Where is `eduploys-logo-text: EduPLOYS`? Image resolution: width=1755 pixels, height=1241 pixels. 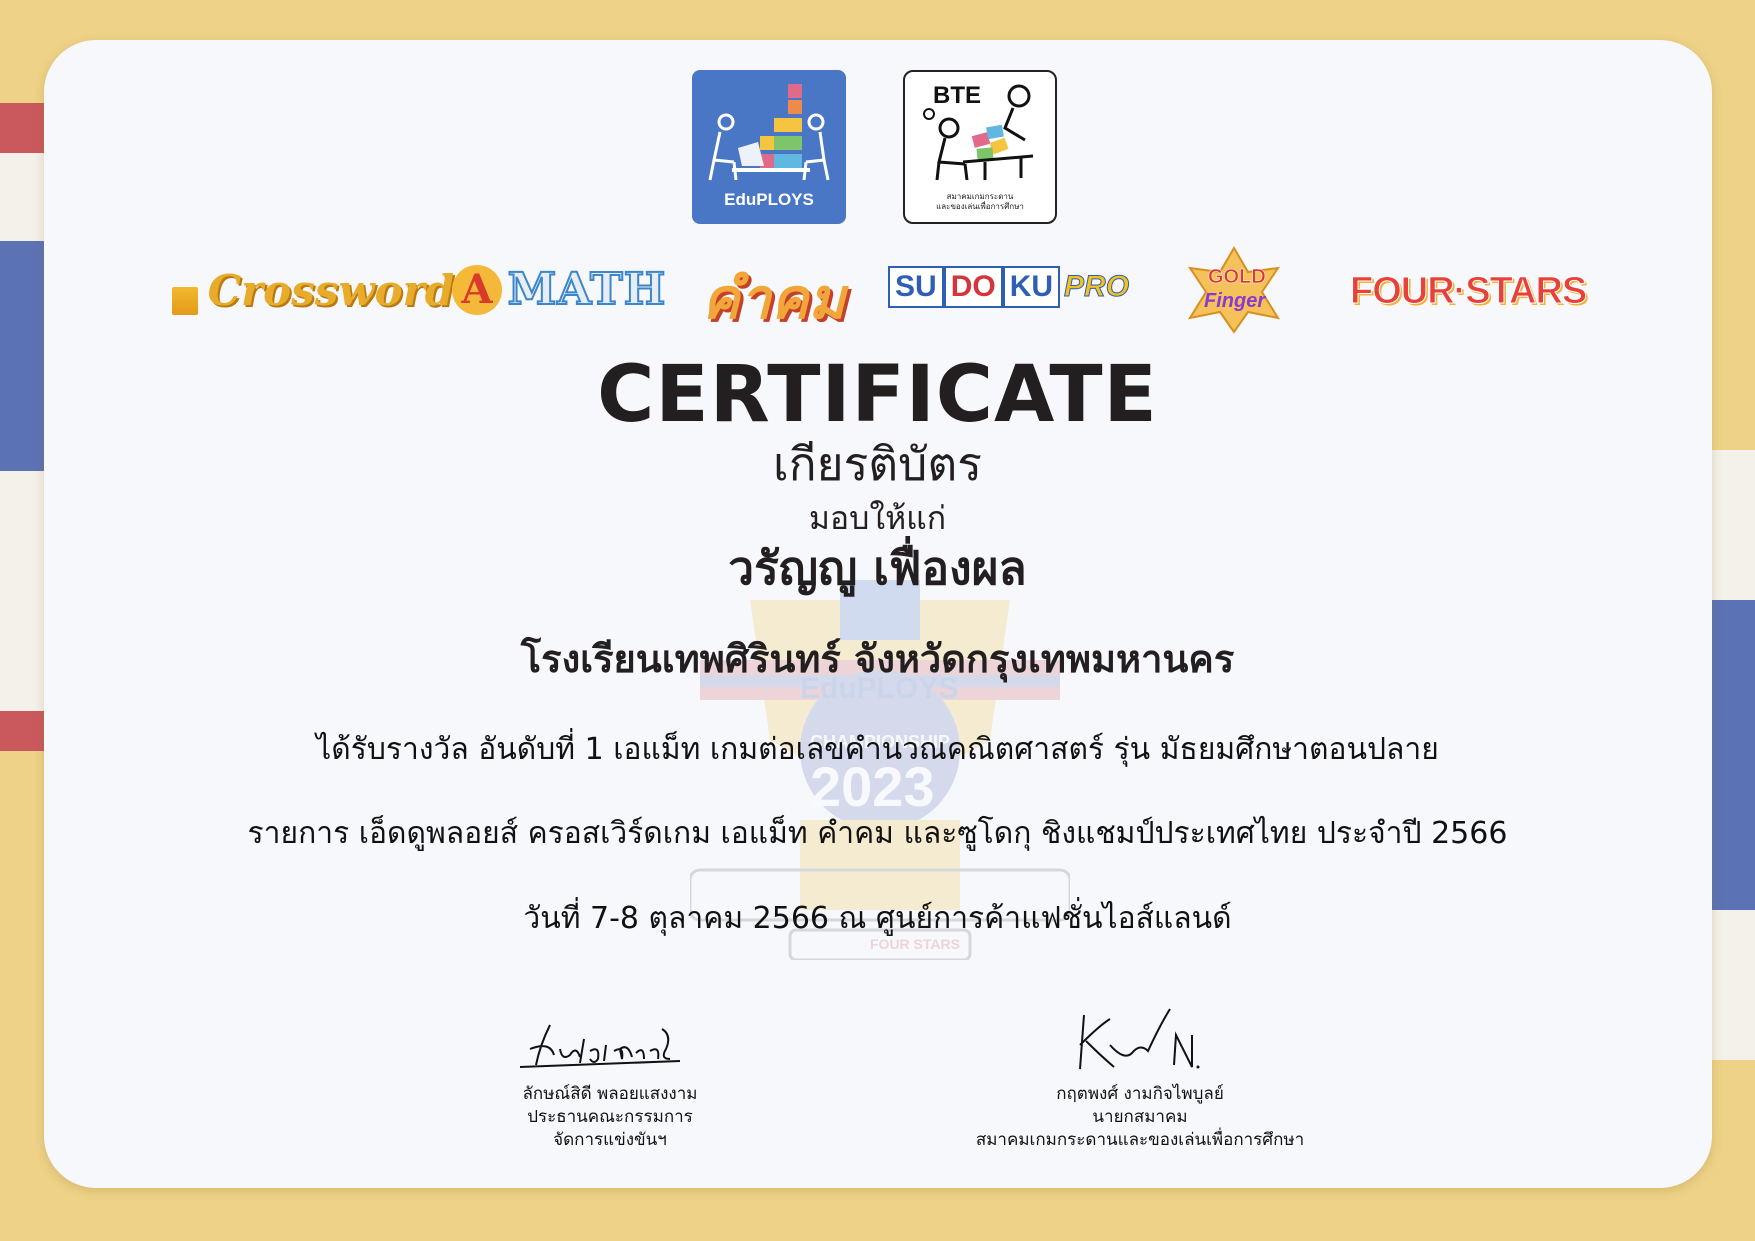
eduploys-logo-text: EduPLOYS is located at coordinates (769, 199).